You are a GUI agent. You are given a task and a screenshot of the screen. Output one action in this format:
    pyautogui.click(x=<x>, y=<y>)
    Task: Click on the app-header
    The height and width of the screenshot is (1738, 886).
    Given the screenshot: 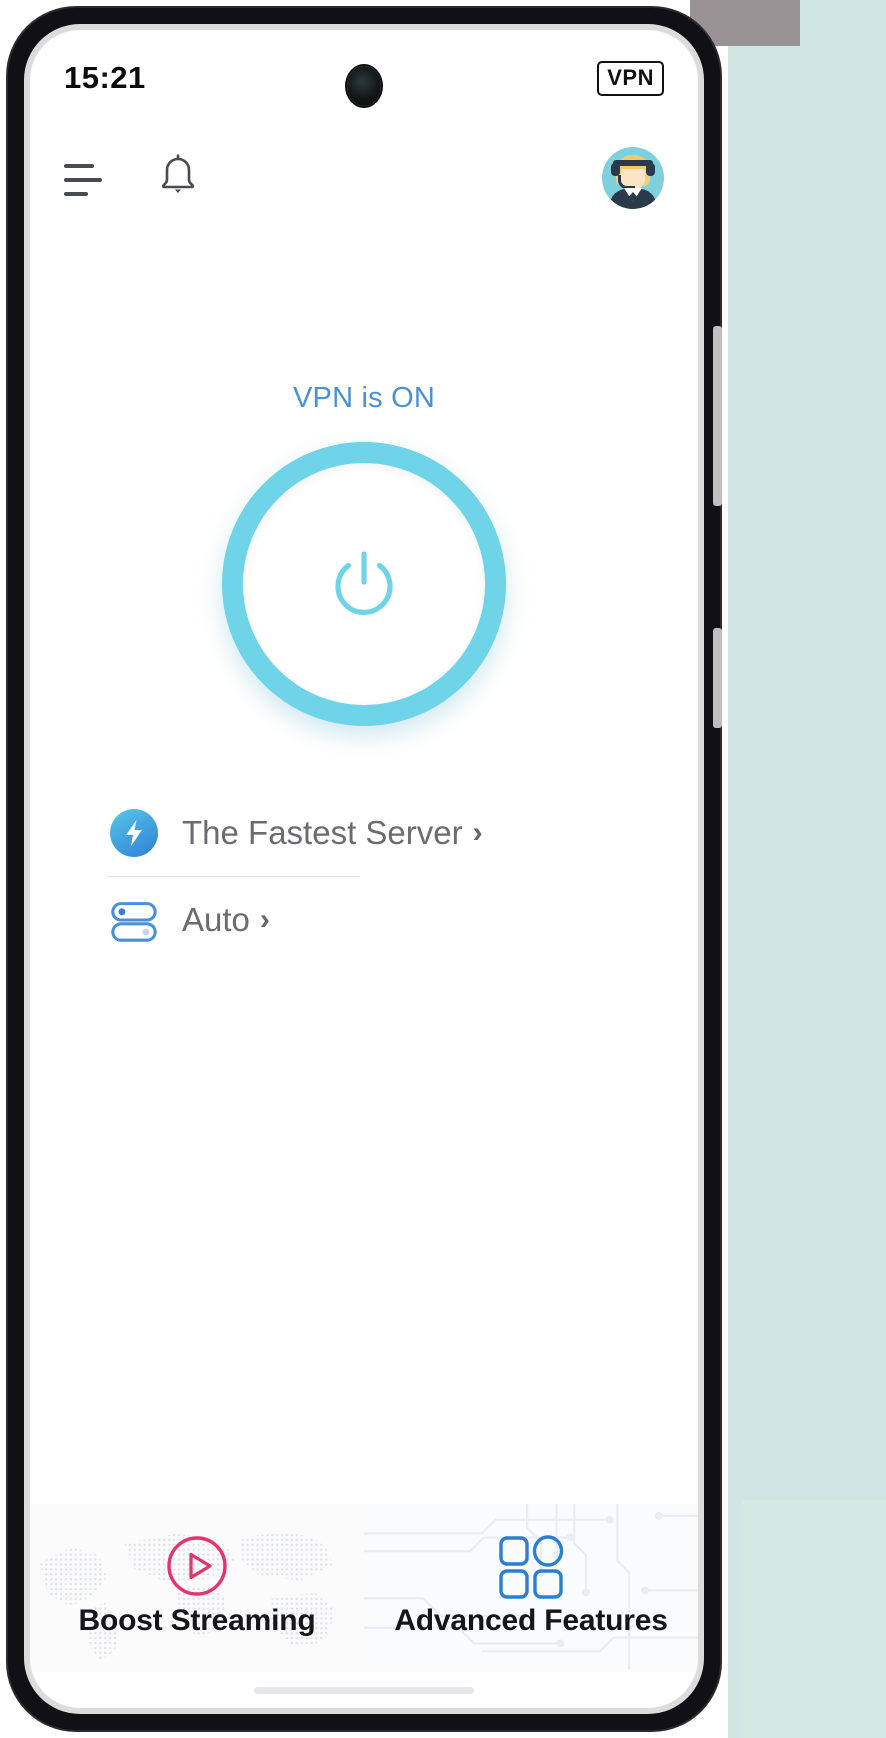 What is the action you would take?
    pyautogui.click(x=364, y=178)
    